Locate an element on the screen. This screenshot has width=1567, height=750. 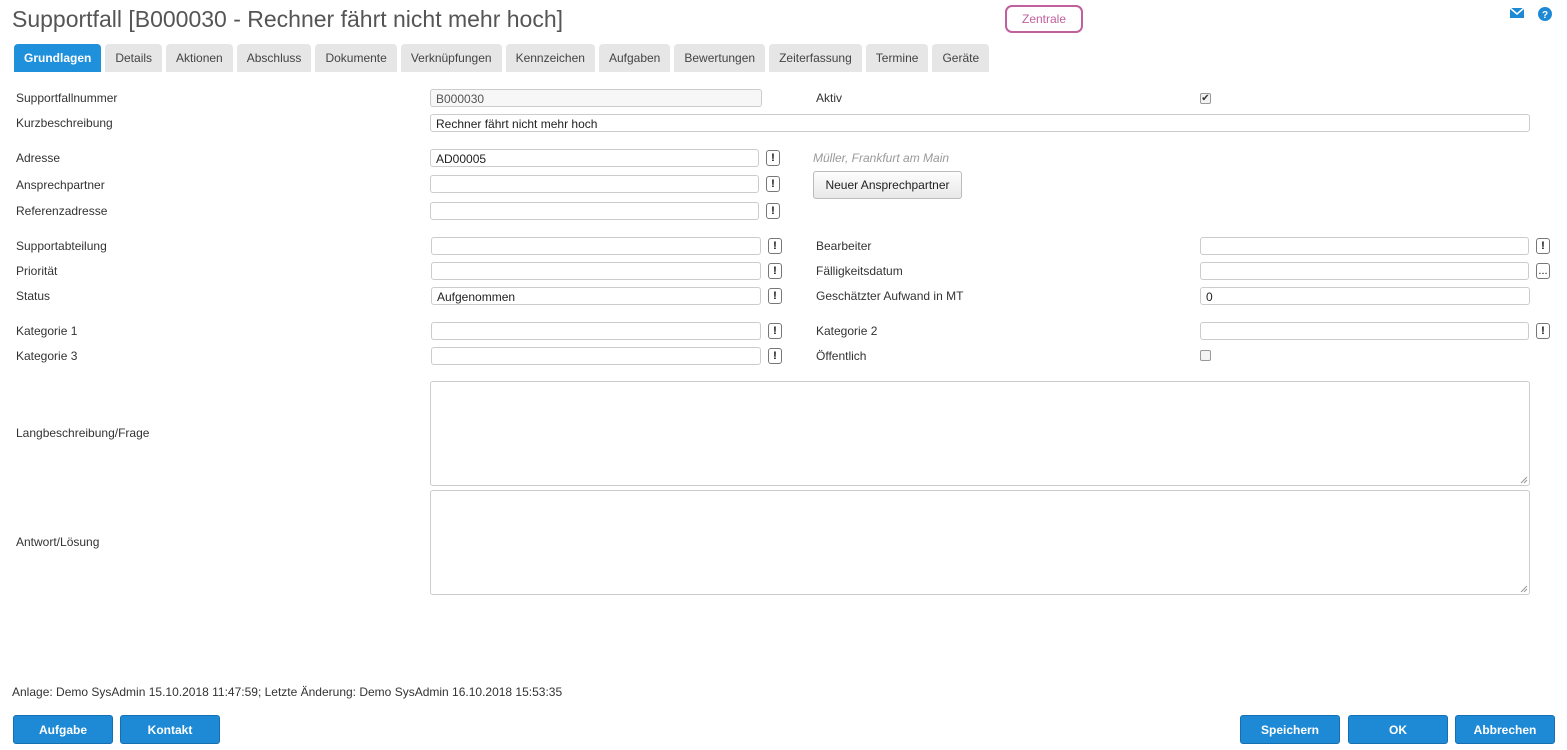
neuer-ansprechpartner-button: Neuer Ansprechpartner is located at coordinates (887, 185).